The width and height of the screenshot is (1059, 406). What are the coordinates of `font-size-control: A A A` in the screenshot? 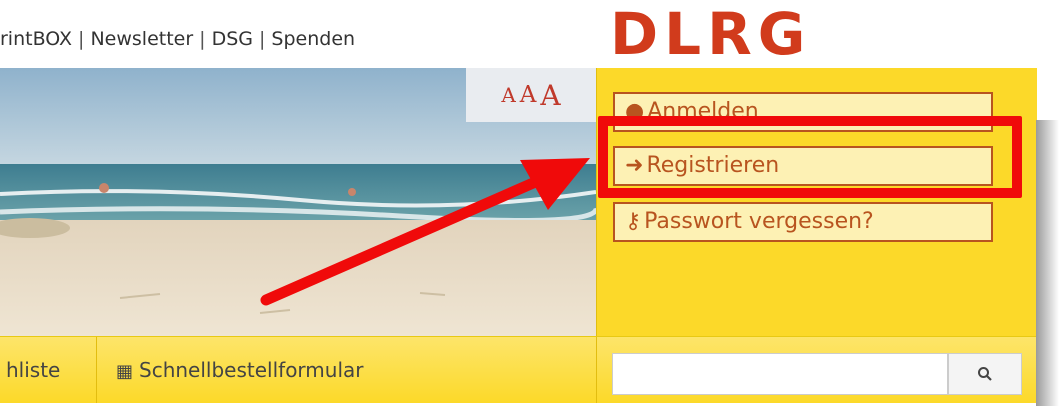 It's located at (531, 95).